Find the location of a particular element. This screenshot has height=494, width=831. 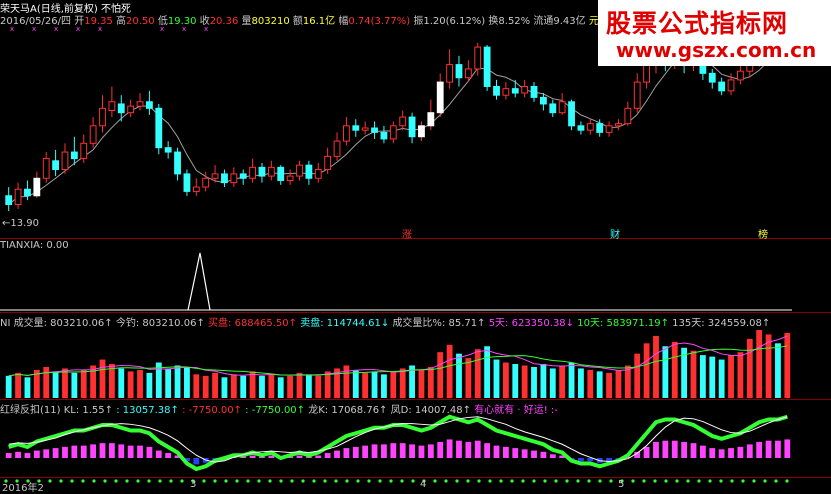

watermark-url: www.gszx.com.cn is located at coordinates (716, 50).